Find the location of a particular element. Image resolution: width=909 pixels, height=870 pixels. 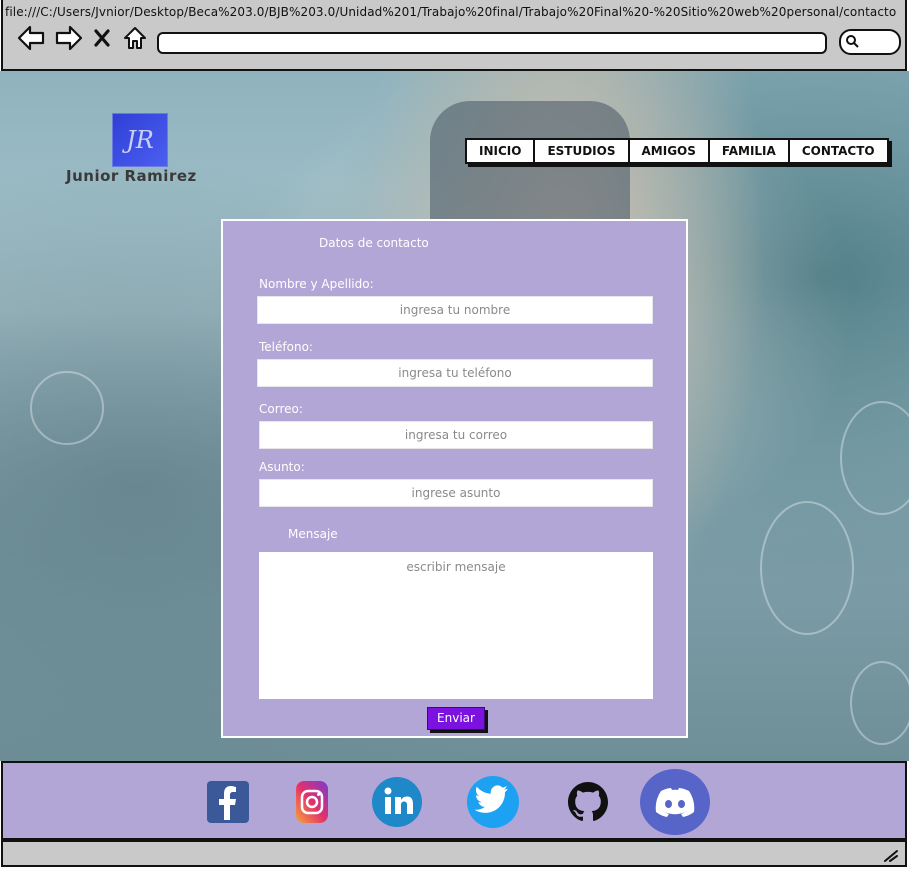

address-bar is located at coordinates (492, 43).